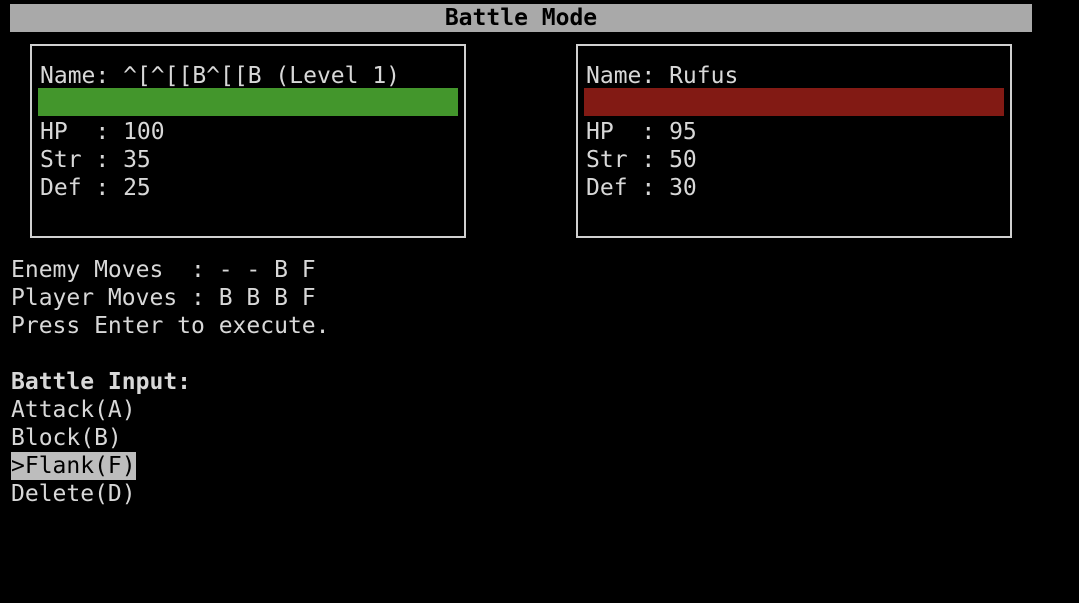  Describe the element at coordinates (73, 410) in the screenshot. I see `option-attack: Attack(A)` at that location.